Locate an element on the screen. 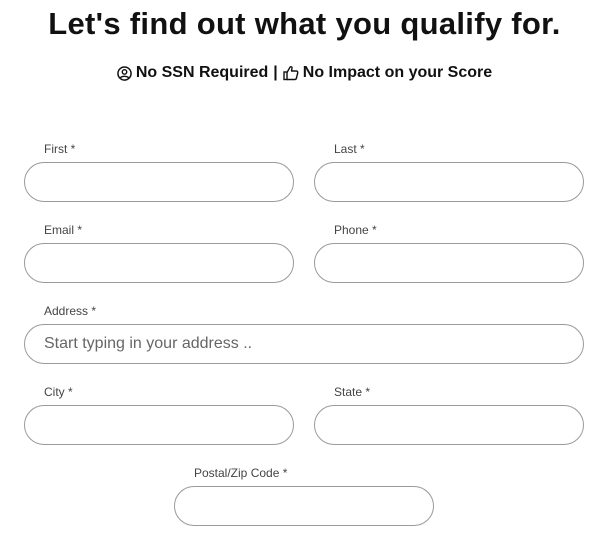  last-name-label: Last * is located at coordinates (349, 149).